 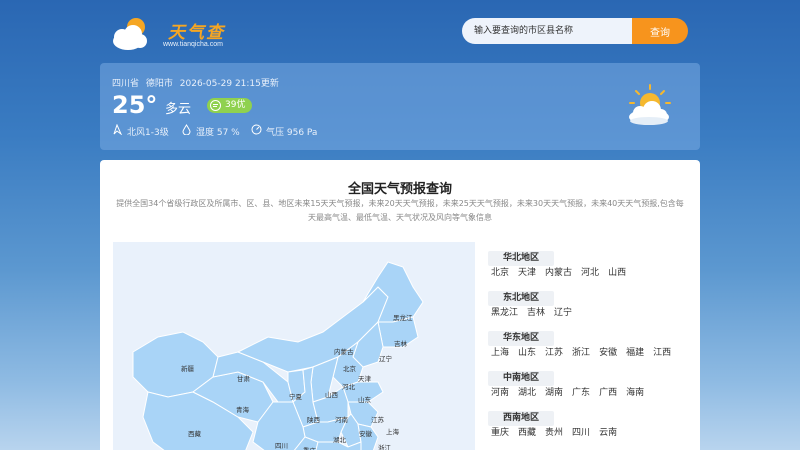 I want to click on region-group: 东北地区 黑龙江 吉林 辽宁, so click(x=588, y=305).